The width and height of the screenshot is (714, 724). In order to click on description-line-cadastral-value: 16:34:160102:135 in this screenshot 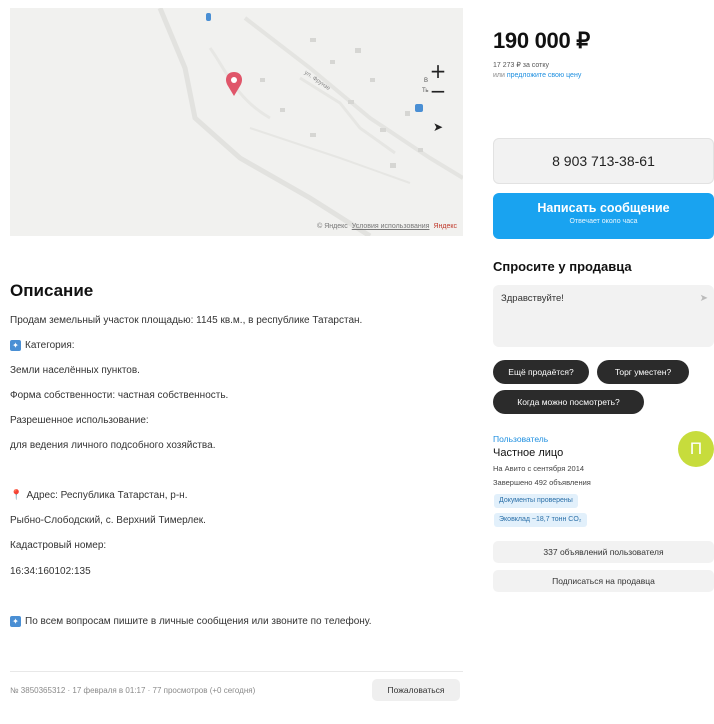, I will do `click(50, 571)`.